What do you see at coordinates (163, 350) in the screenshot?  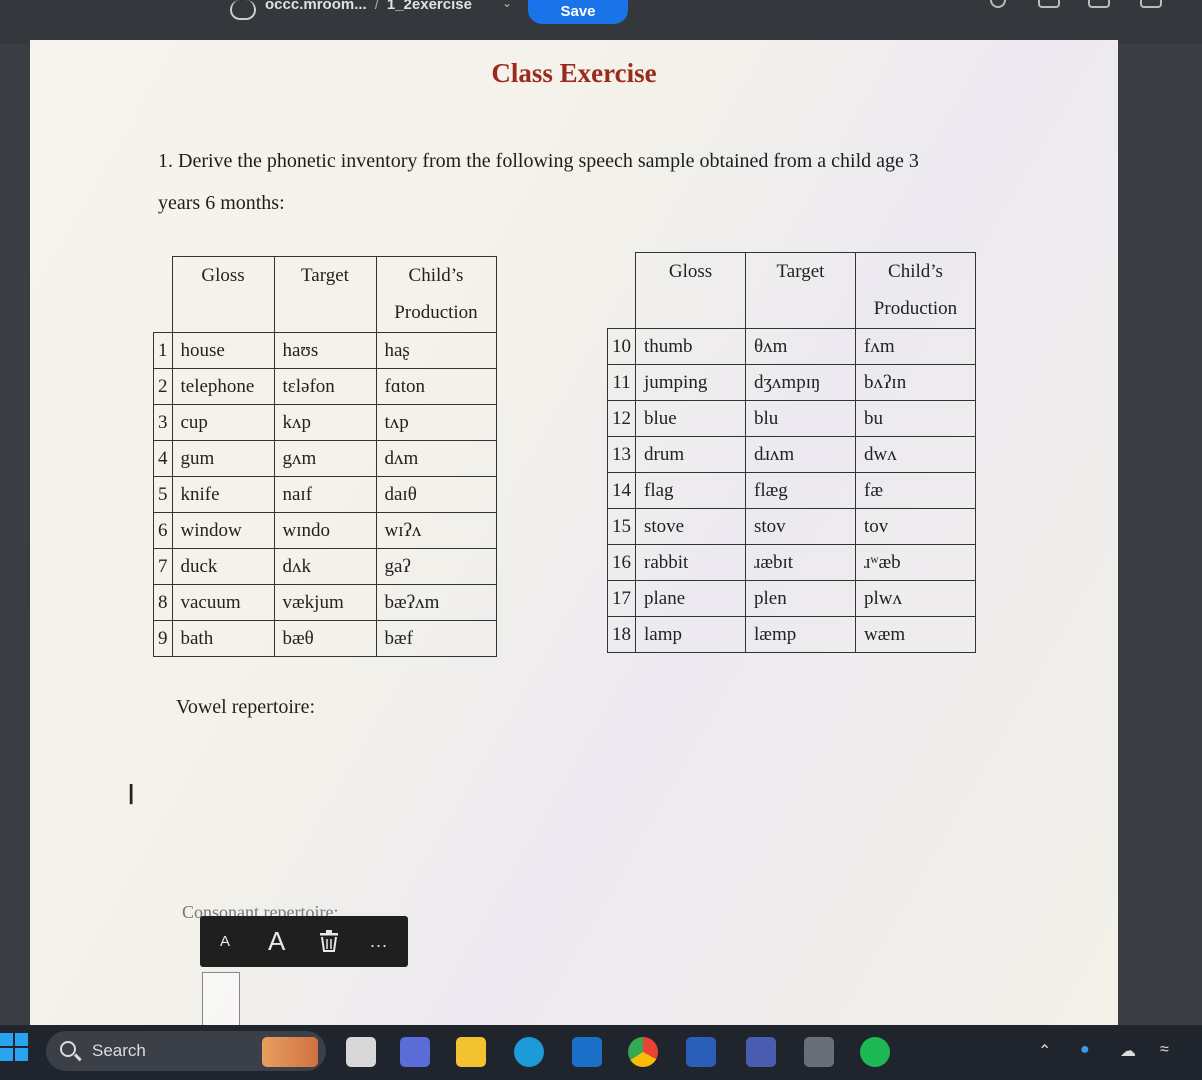 I see `row-number: 1` at bounding box center [163, 350].